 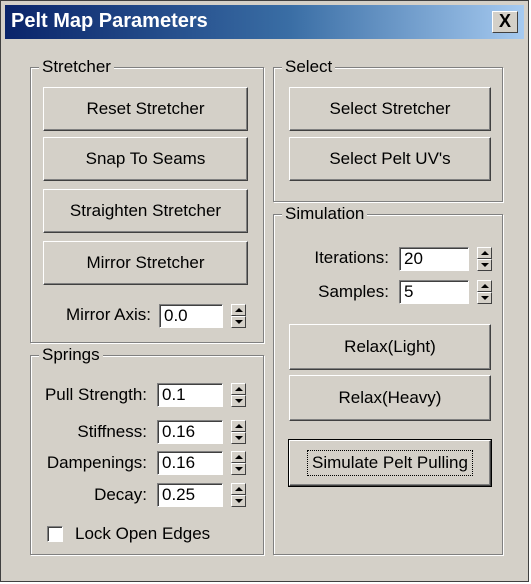 I want to click on mirror-axis-input: 0.0, so click(x=191, y=316).